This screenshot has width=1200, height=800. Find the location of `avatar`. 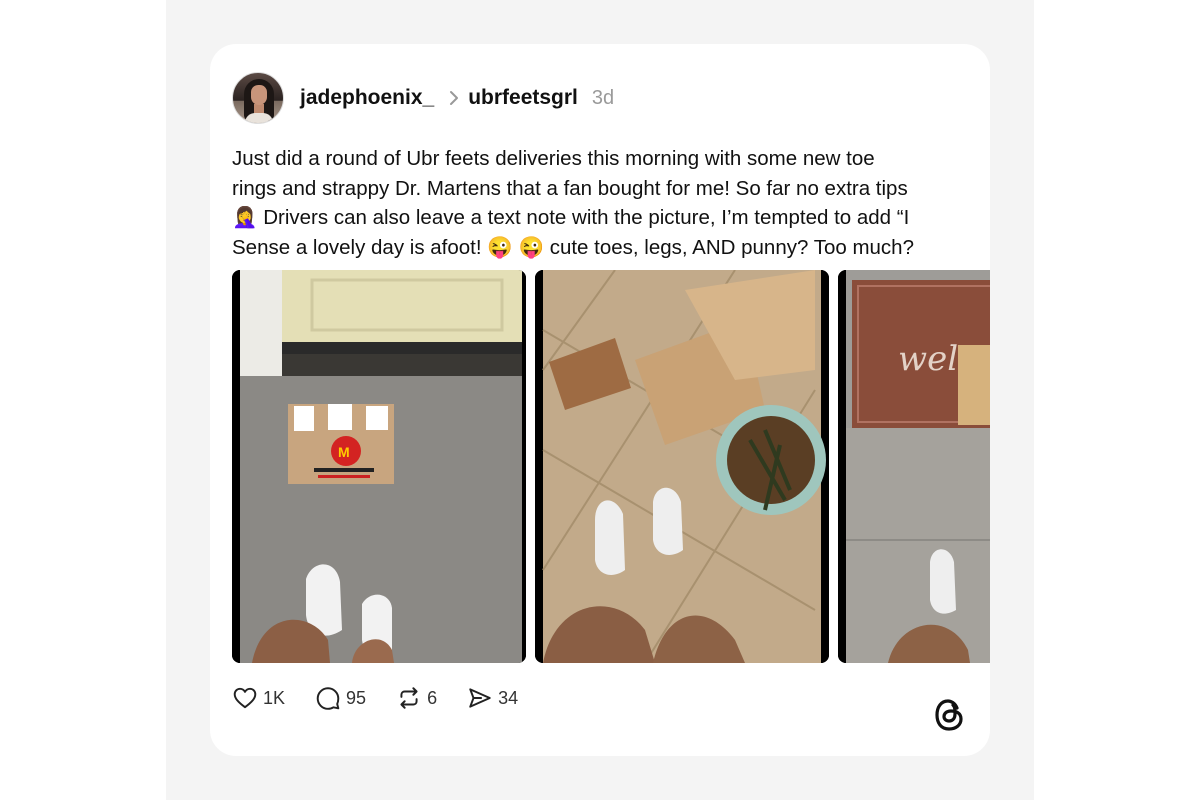

avatar is located at coordinates (258, 98).